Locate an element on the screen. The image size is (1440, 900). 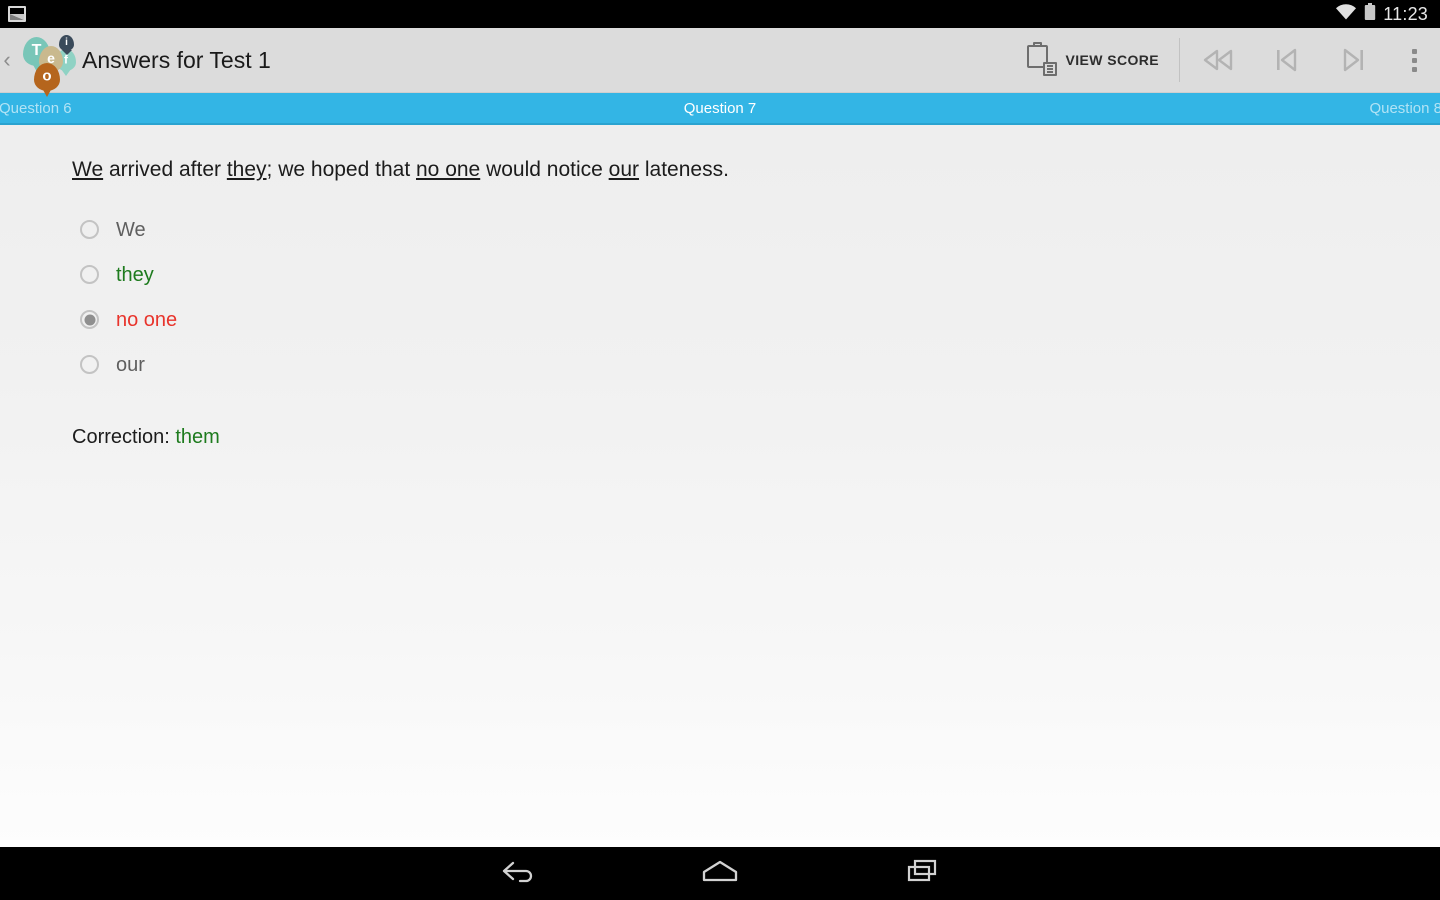
status-bar: 11:23 is located at coordinates (720, 14).